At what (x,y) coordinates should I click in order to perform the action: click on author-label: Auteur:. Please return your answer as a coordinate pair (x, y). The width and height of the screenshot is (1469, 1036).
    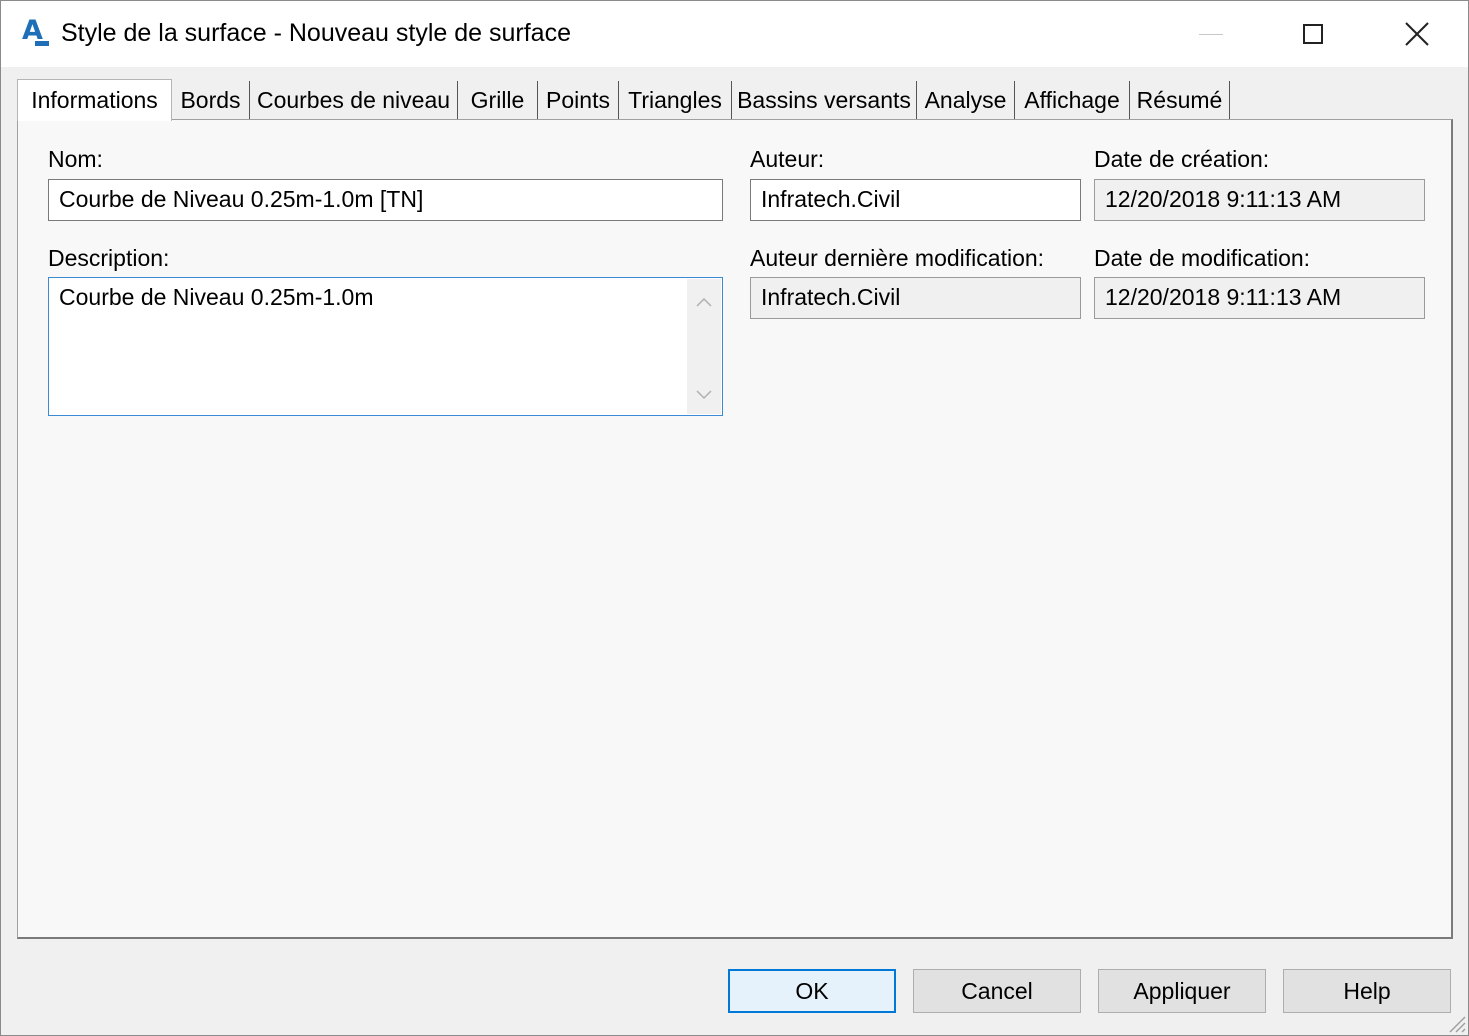
    Looking at the image, I should click on (787, 159).